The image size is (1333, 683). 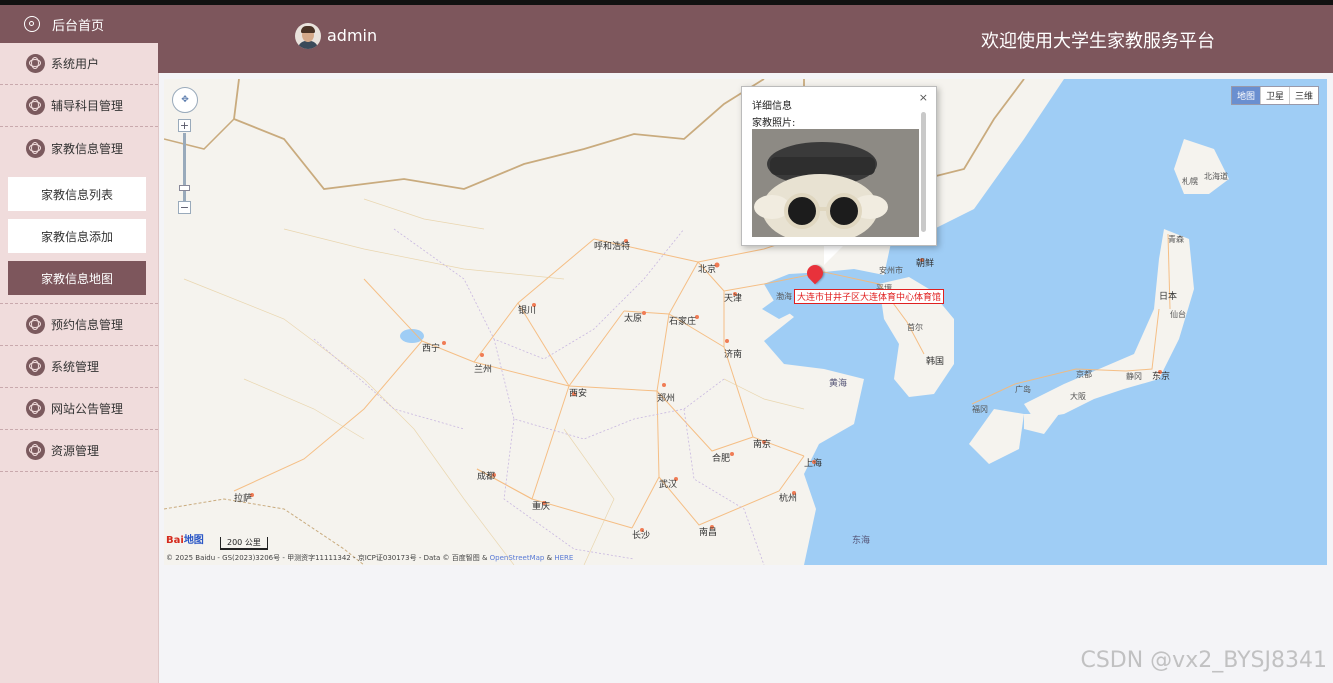 I want to click on map-type-satellite: 卫星, so click(x=1274, y=95).